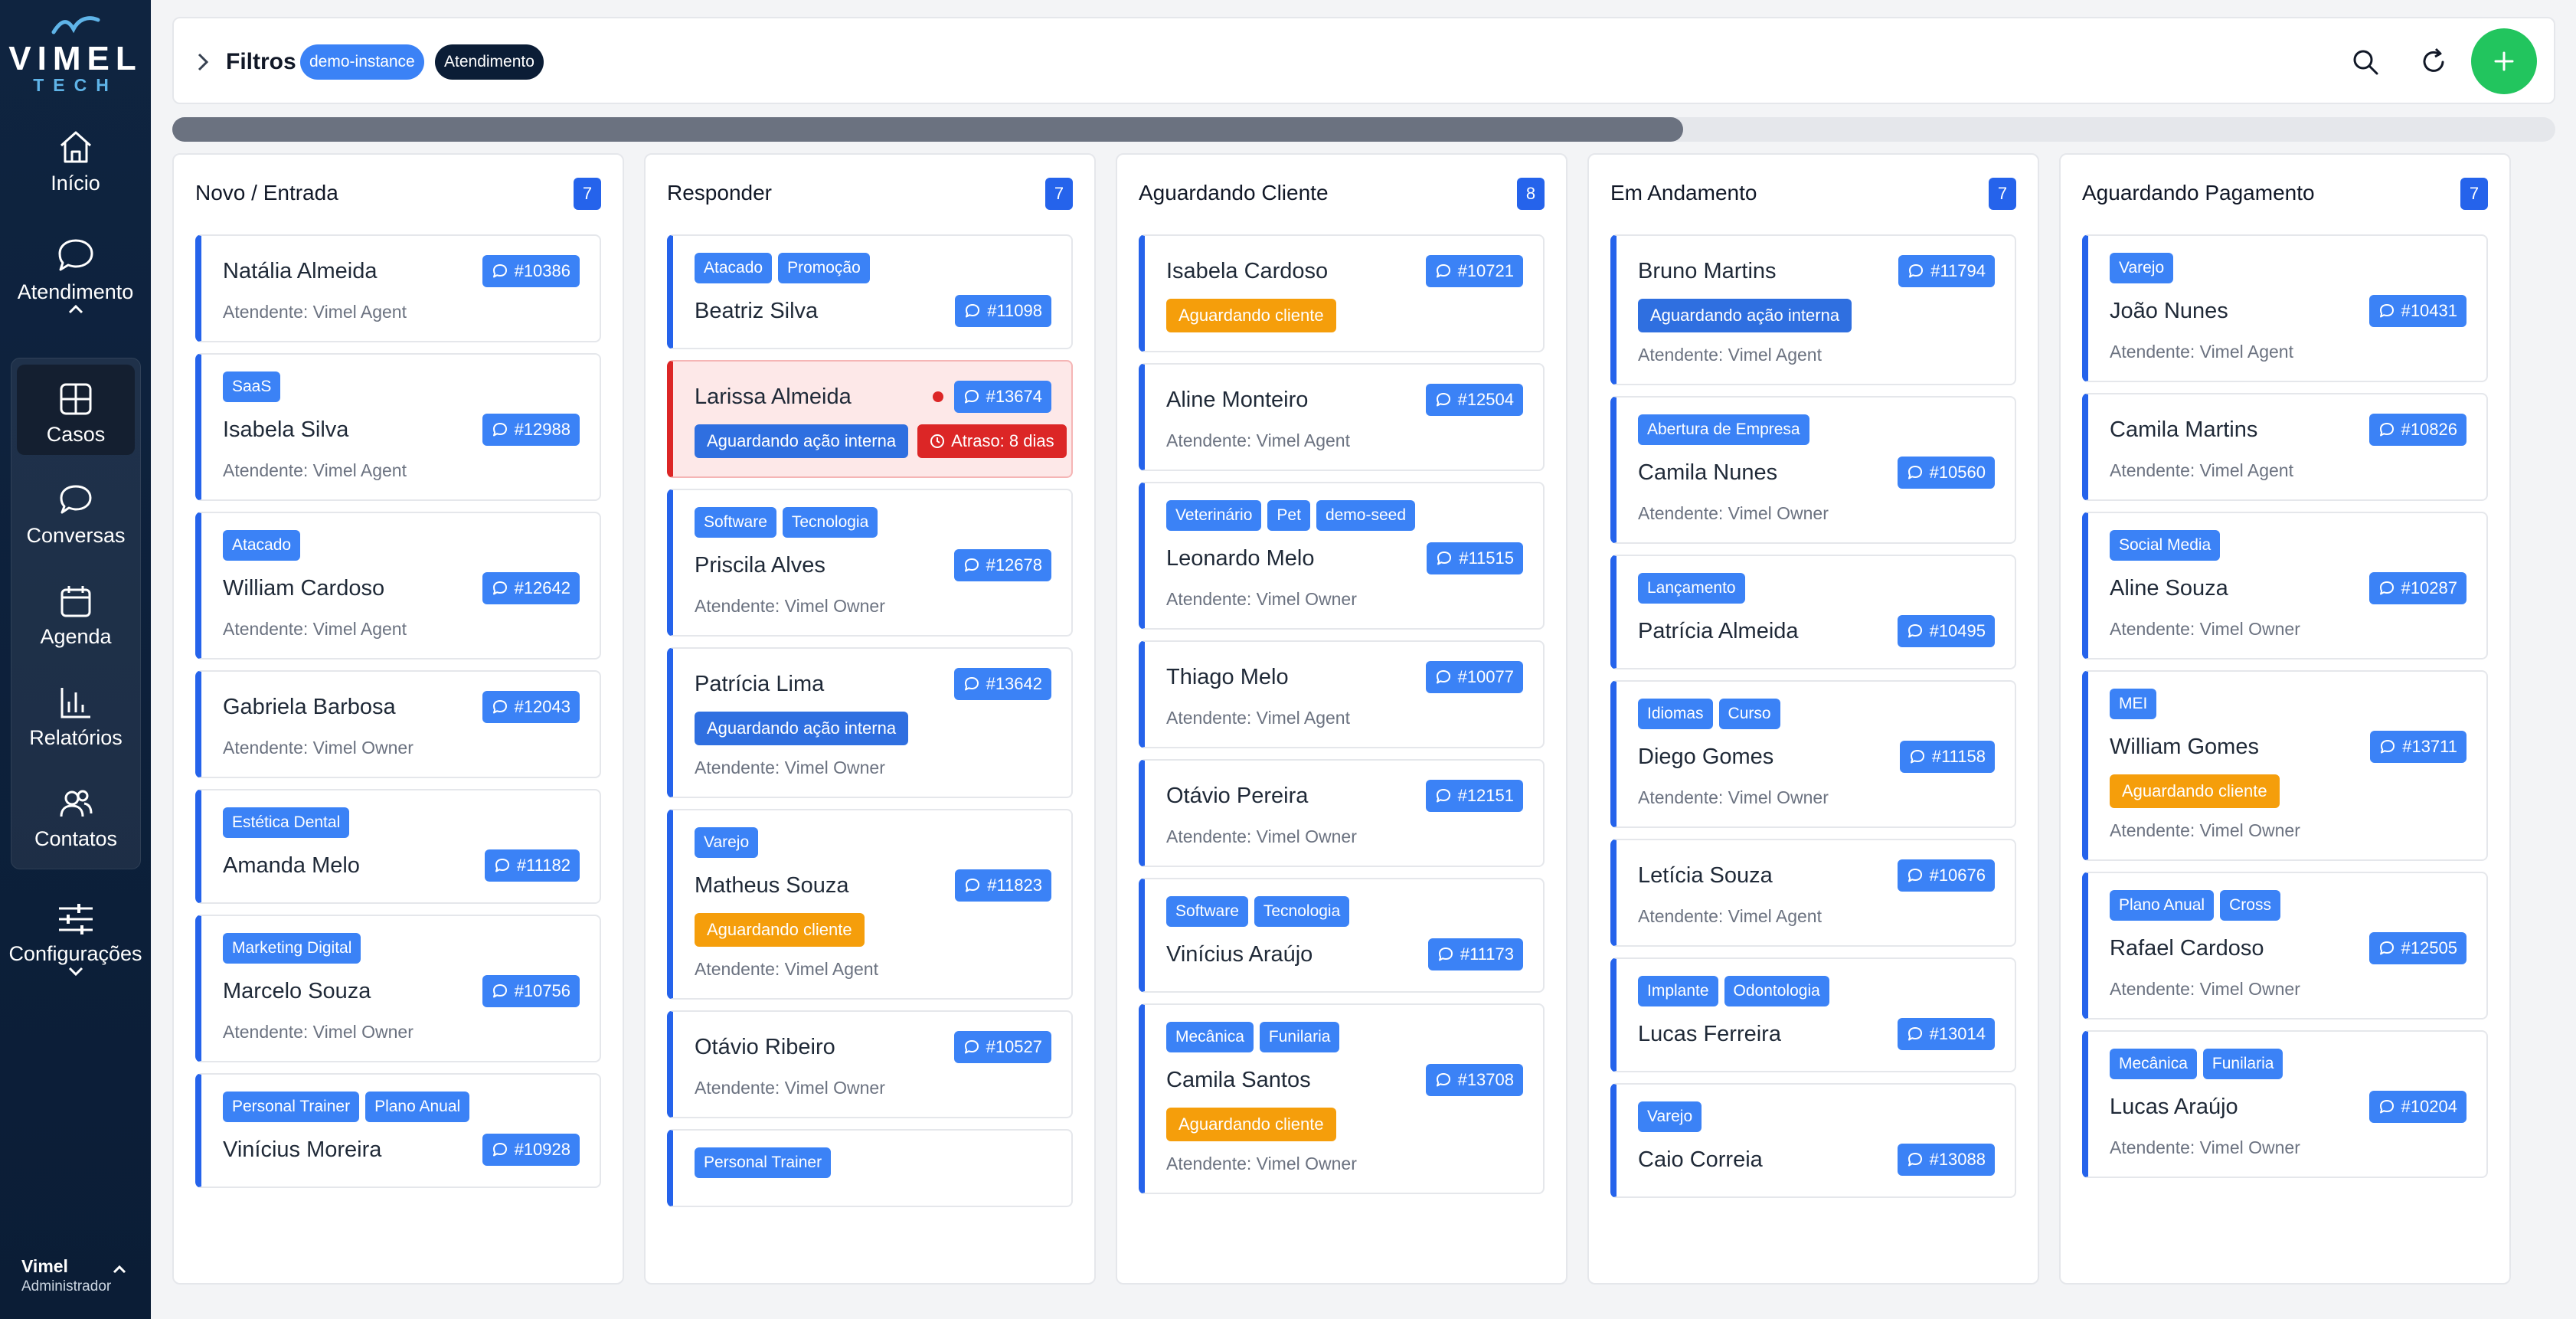 The image size is (2576, 1319). I want to click on ticket-badge: #10527, so click(1002, 1047).